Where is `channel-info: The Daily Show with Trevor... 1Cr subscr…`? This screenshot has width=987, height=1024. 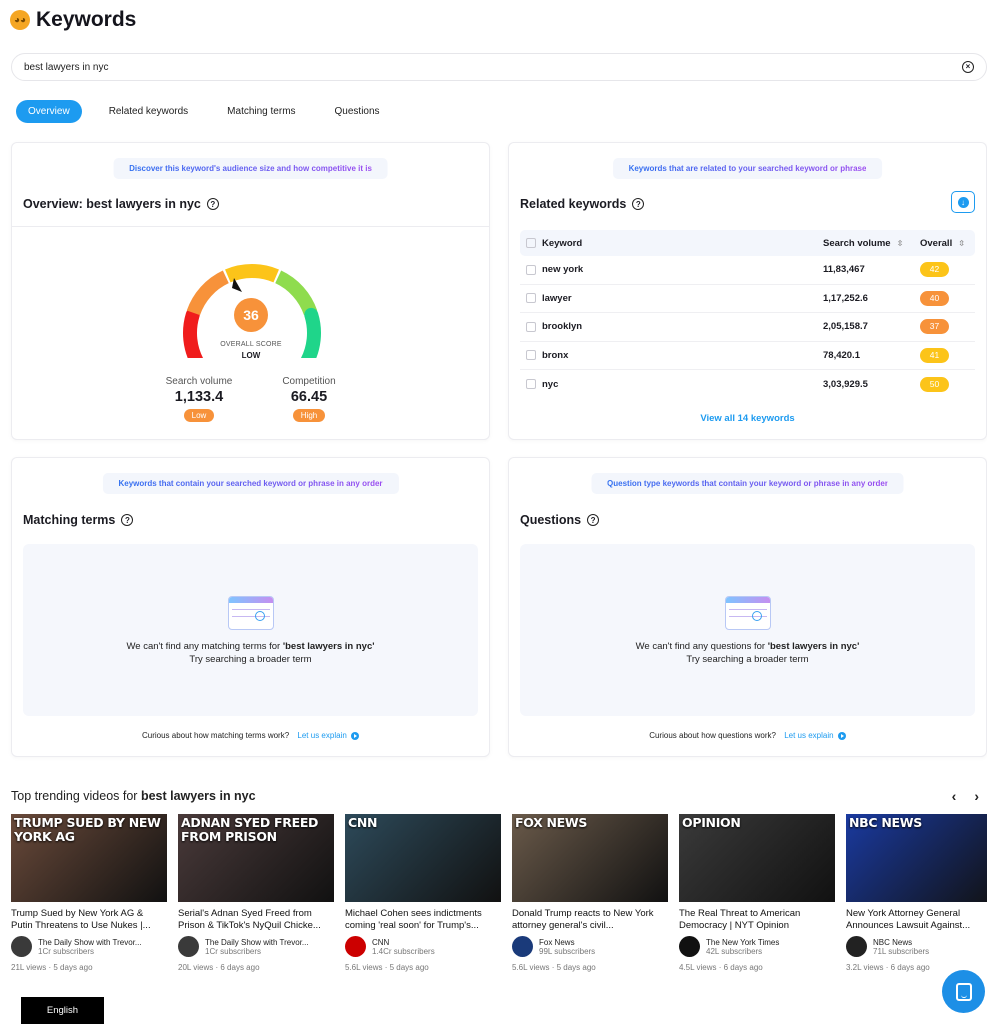 channel-info: The Daily Show with Trevor... 1Cr subscr… is located at coordinates (256, 946).